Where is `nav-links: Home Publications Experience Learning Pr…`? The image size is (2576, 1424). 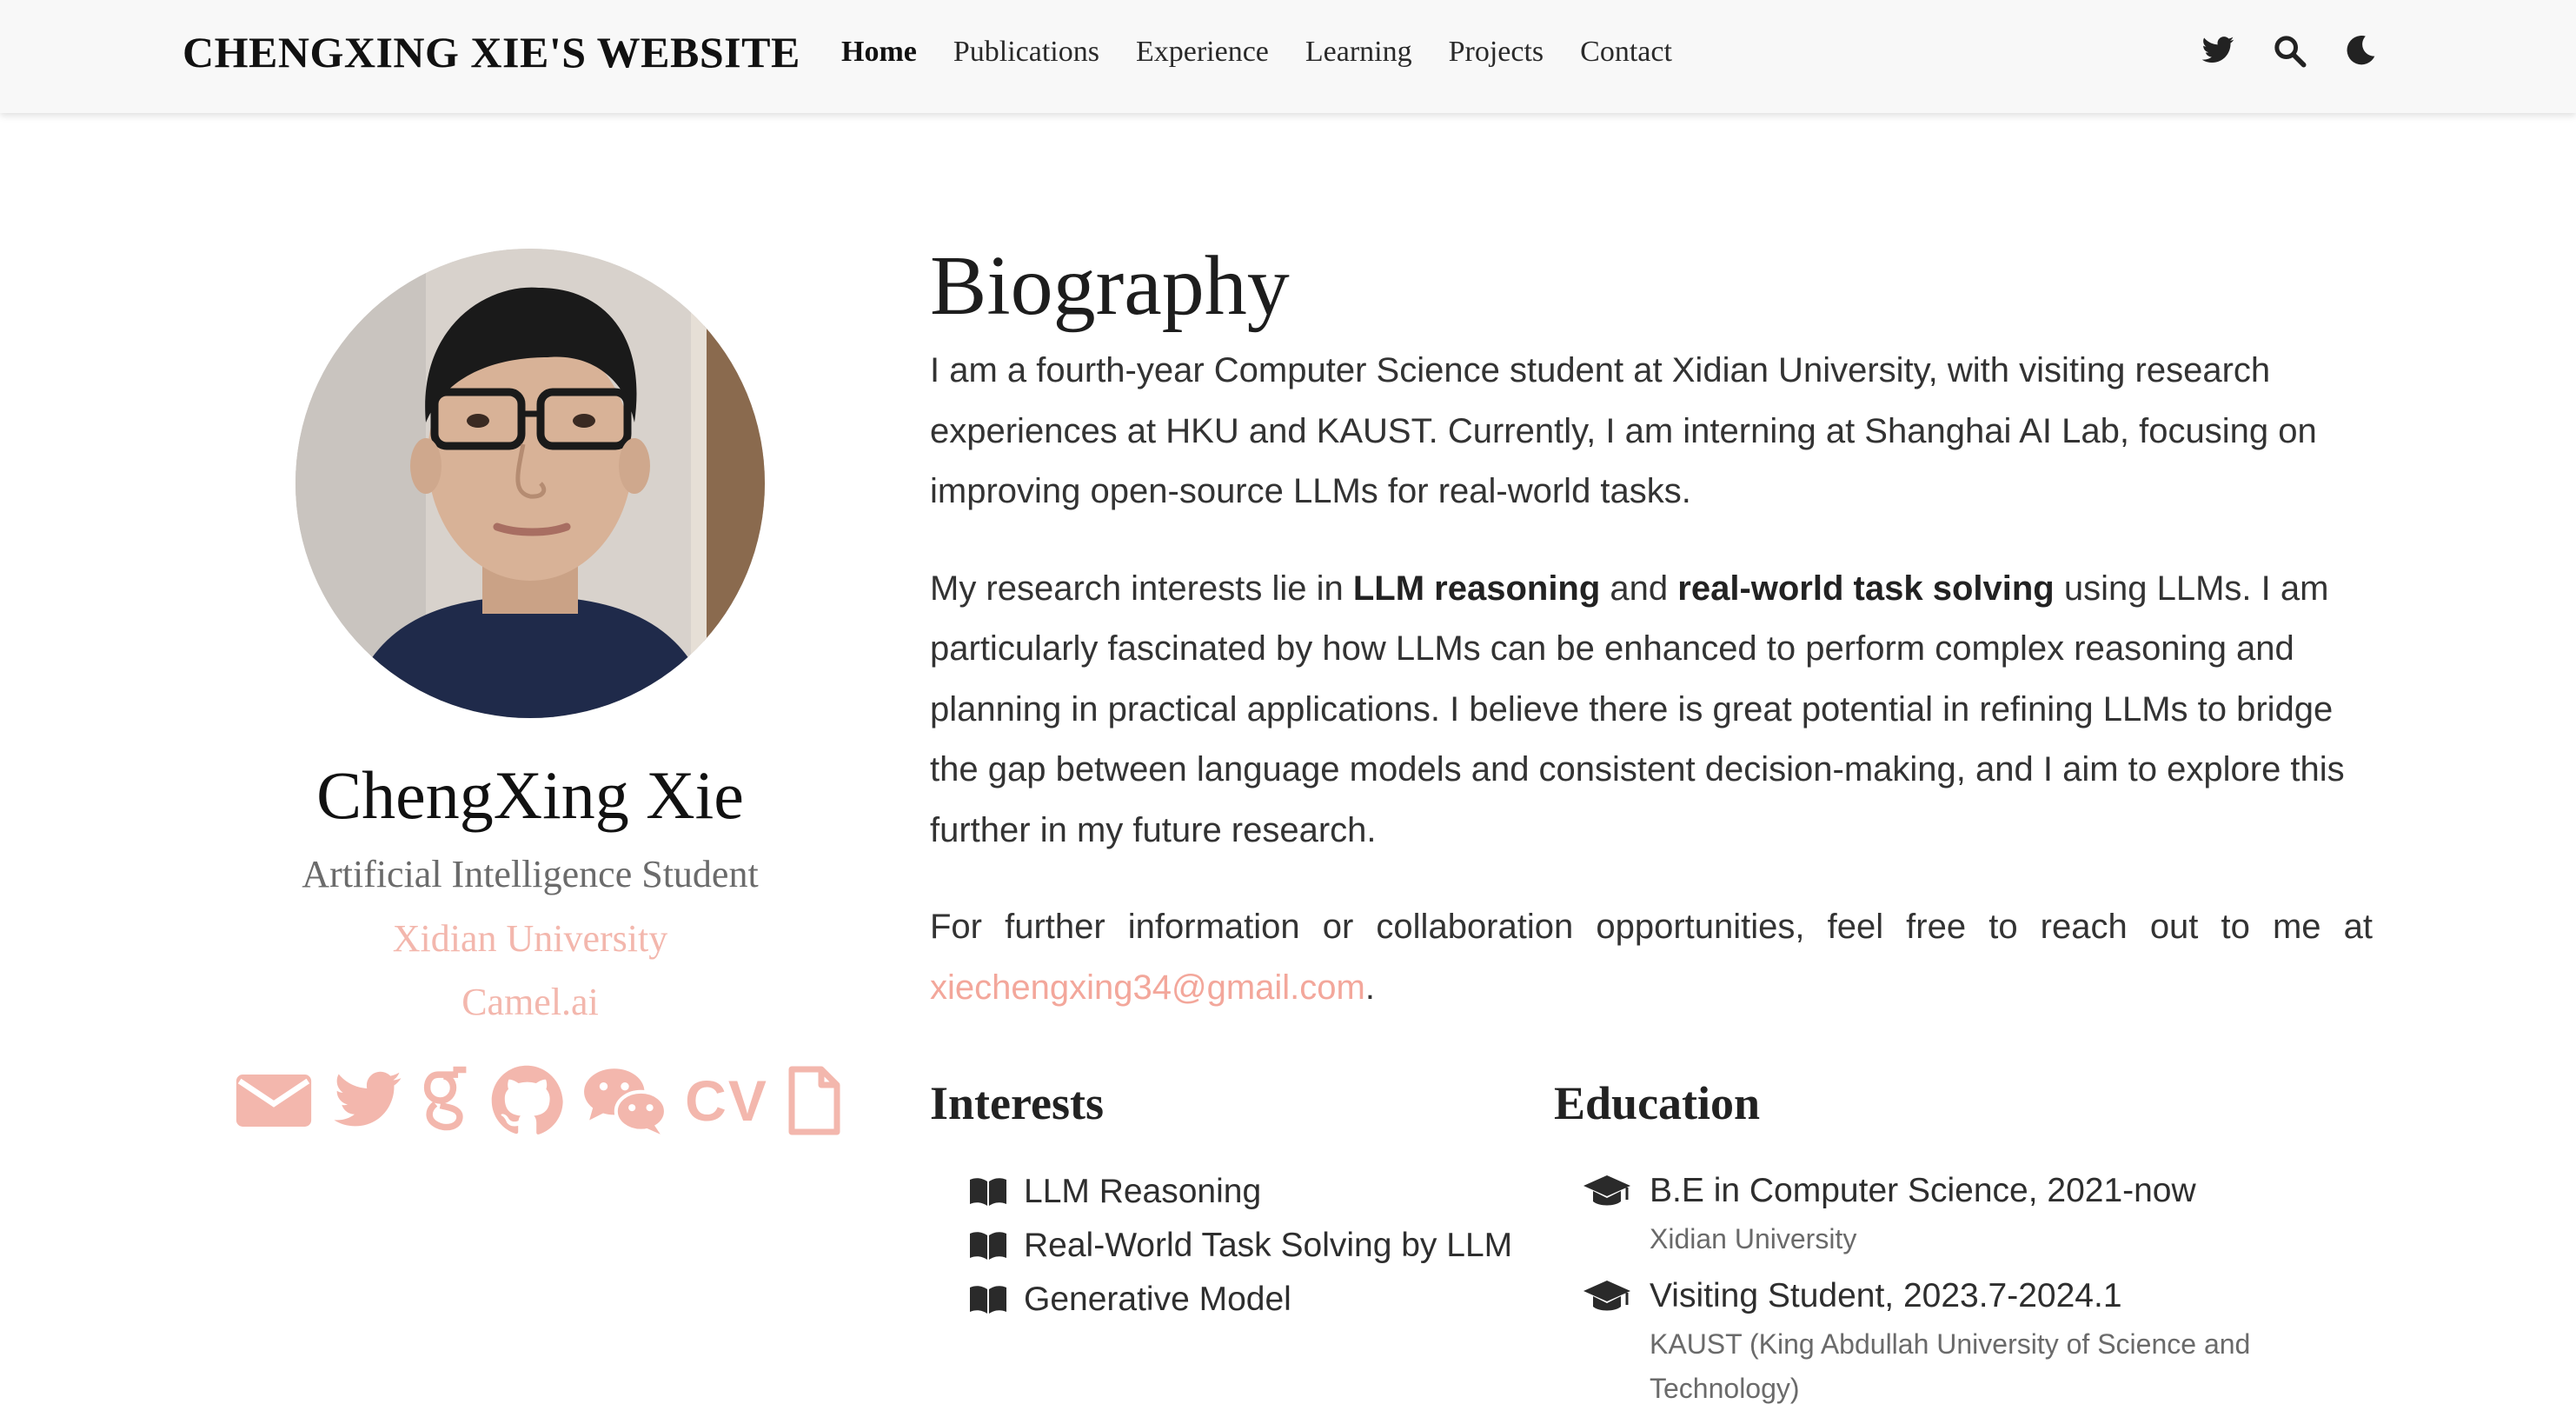
nav-links: Home Publications Experience Learning Pr… is located at coordinates (1275, 52).